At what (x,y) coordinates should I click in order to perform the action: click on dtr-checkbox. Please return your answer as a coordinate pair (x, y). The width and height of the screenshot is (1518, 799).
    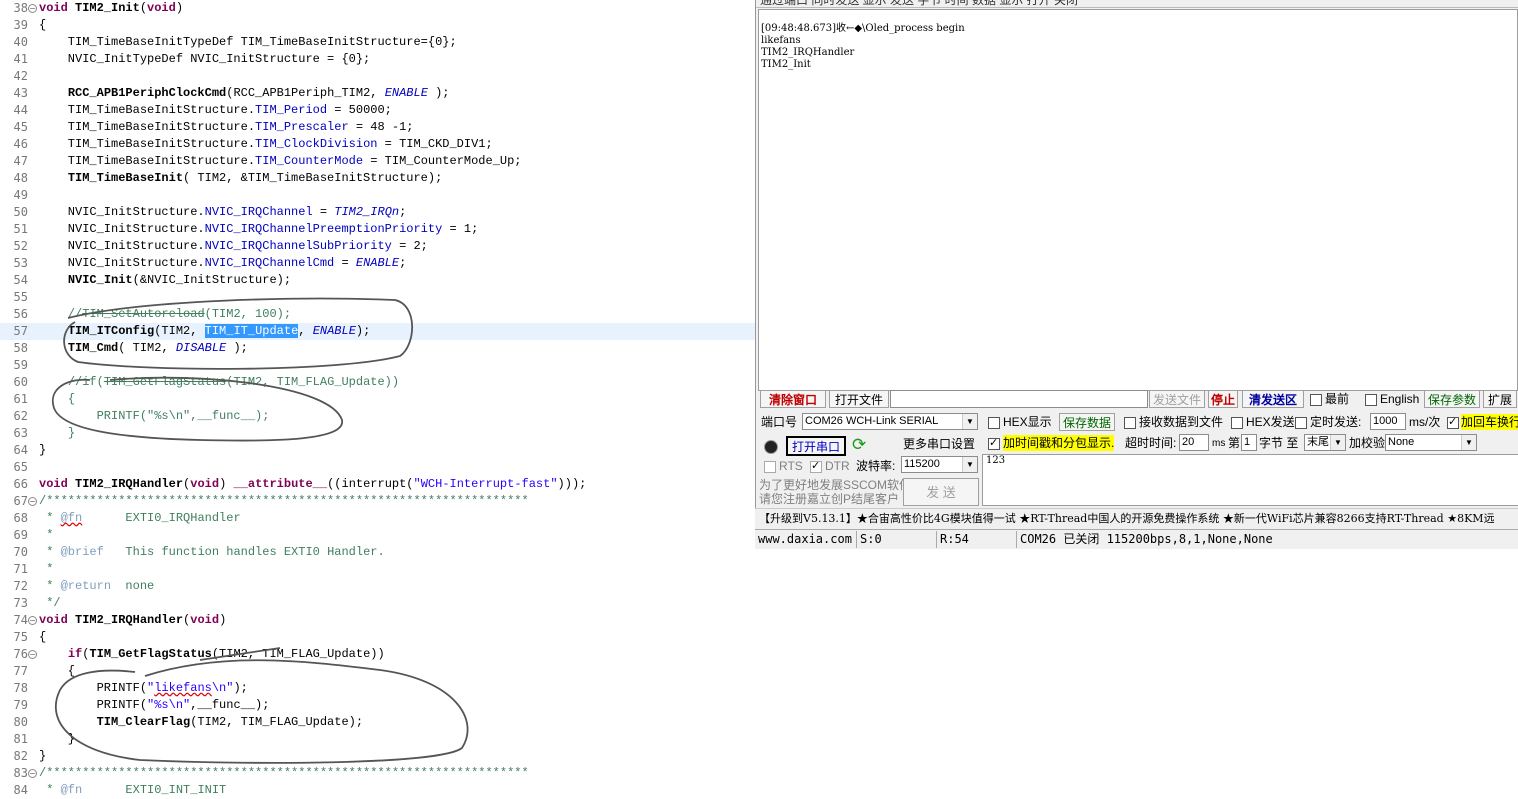
    Looking at the image, I should click on (816, 466).